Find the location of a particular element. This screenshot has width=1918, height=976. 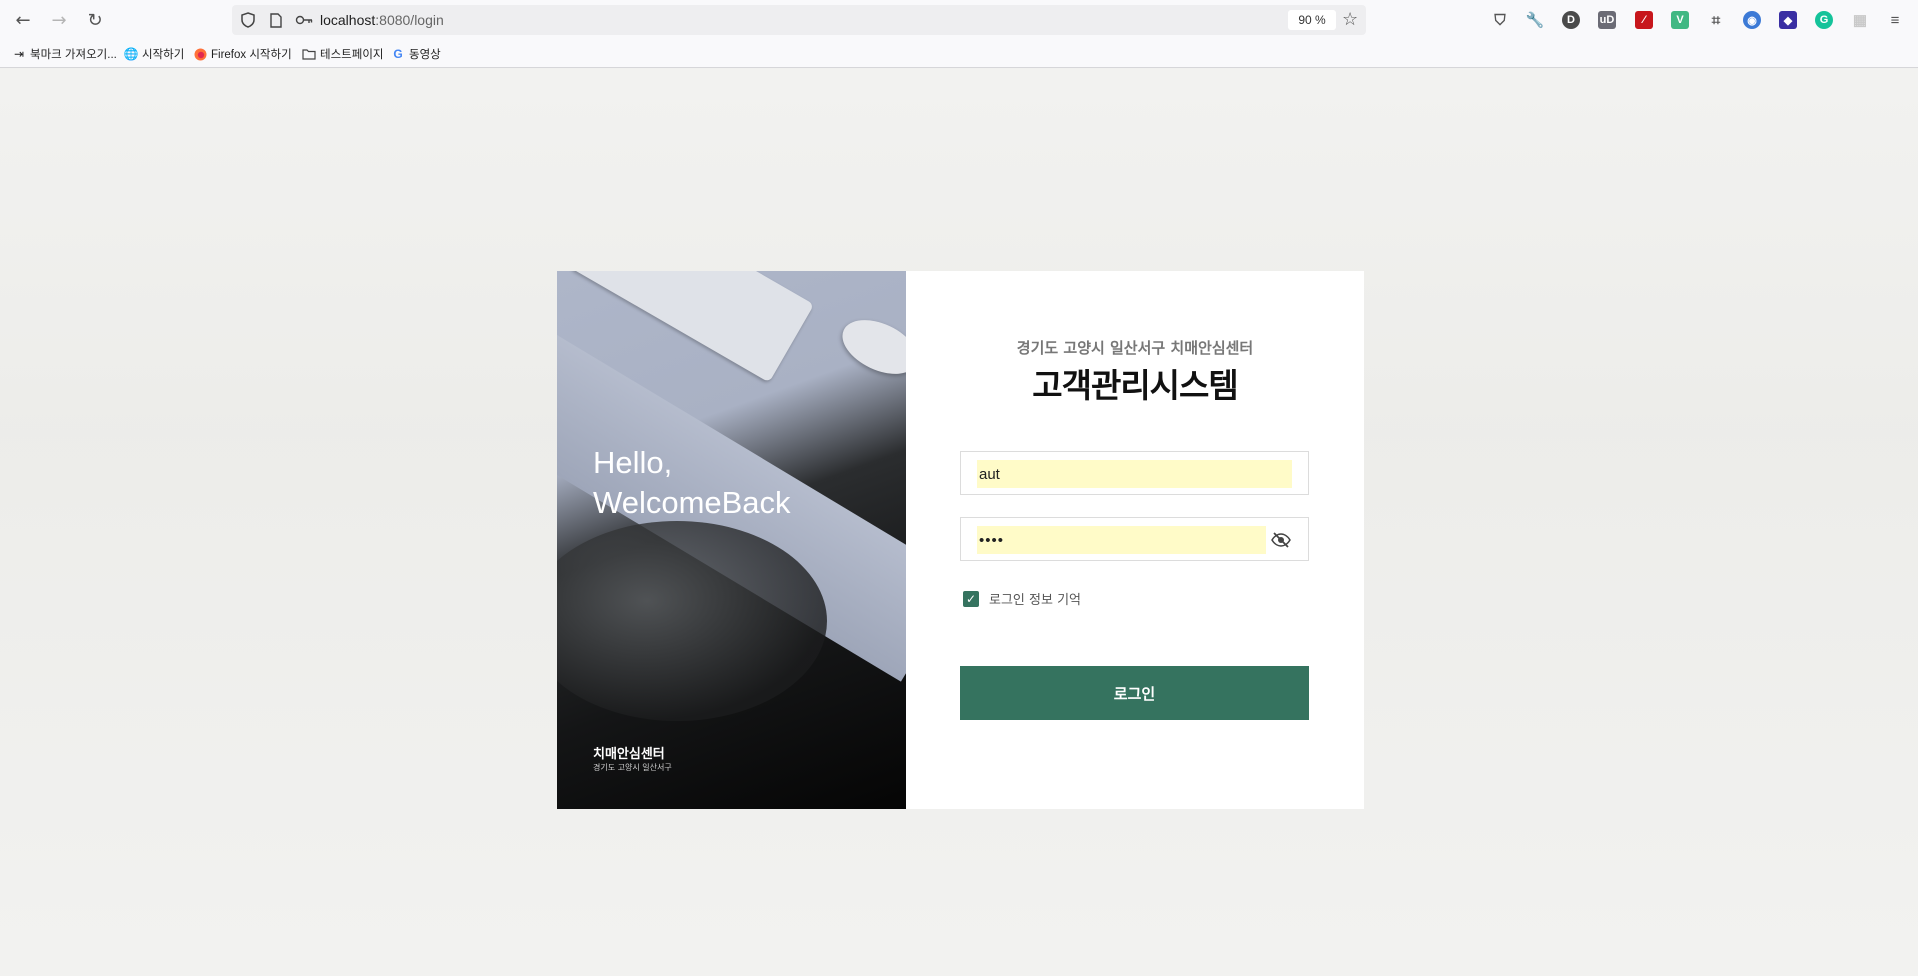

key-icon is located at coordinates (304, 20).